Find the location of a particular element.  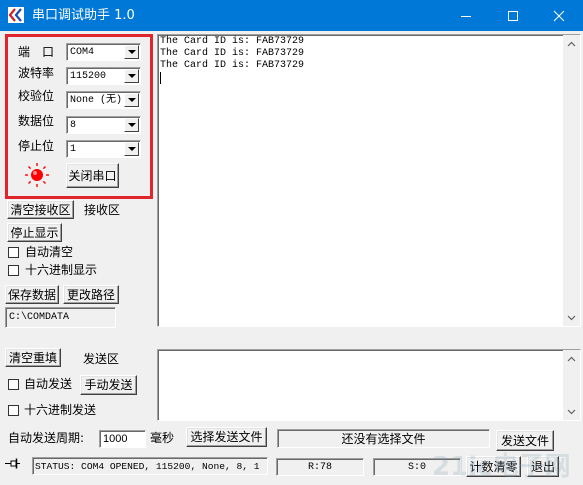

choose-file-button: 选择发送文件 is located at coordinates (226, 437).